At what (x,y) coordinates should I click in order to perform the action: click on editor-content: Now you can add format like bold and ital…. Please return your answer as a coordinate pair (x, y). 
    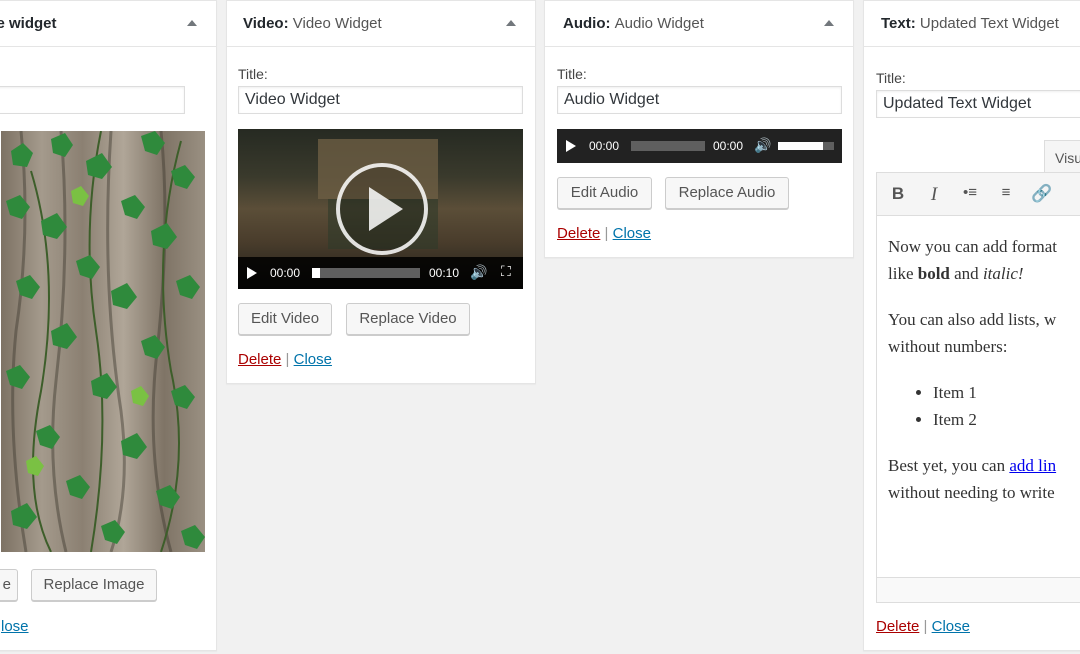
    Looking at the image, I should click on (984, 379).